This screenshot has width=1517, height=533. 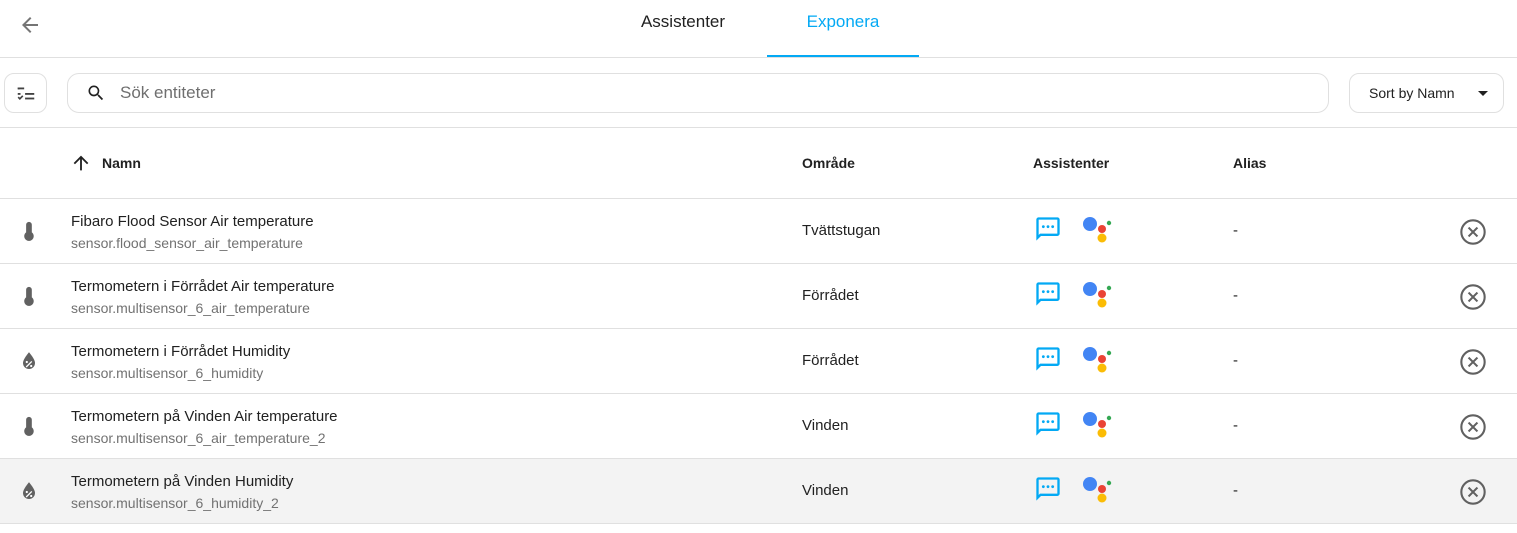 What do you see at coordinates (96, 93) in the screenshot?
I see `search-icon` at bounding box center [96, 93].